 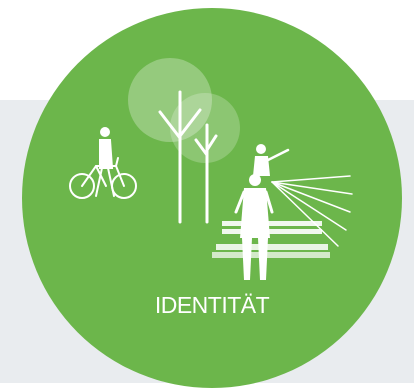 What do you see at coordinates (103, 163) in the screenshot?
I see `cyclist-icon` at bounding box center [103, 163].